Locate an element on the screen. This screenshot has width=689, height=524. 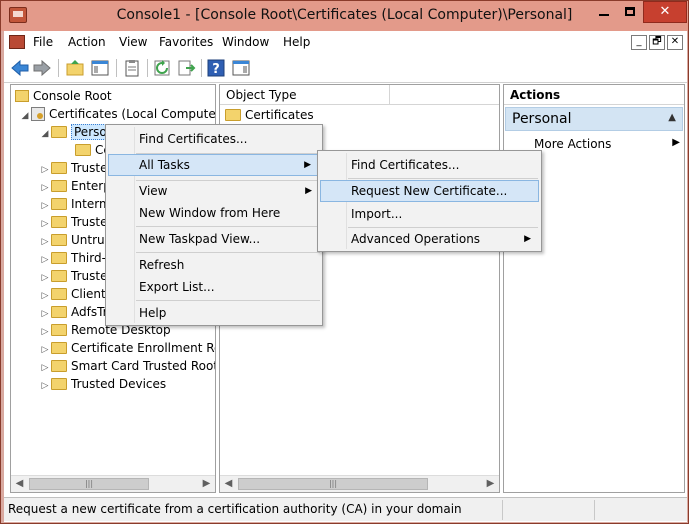
menu-item-view: View ▶ is located at coordinates (214, 191).